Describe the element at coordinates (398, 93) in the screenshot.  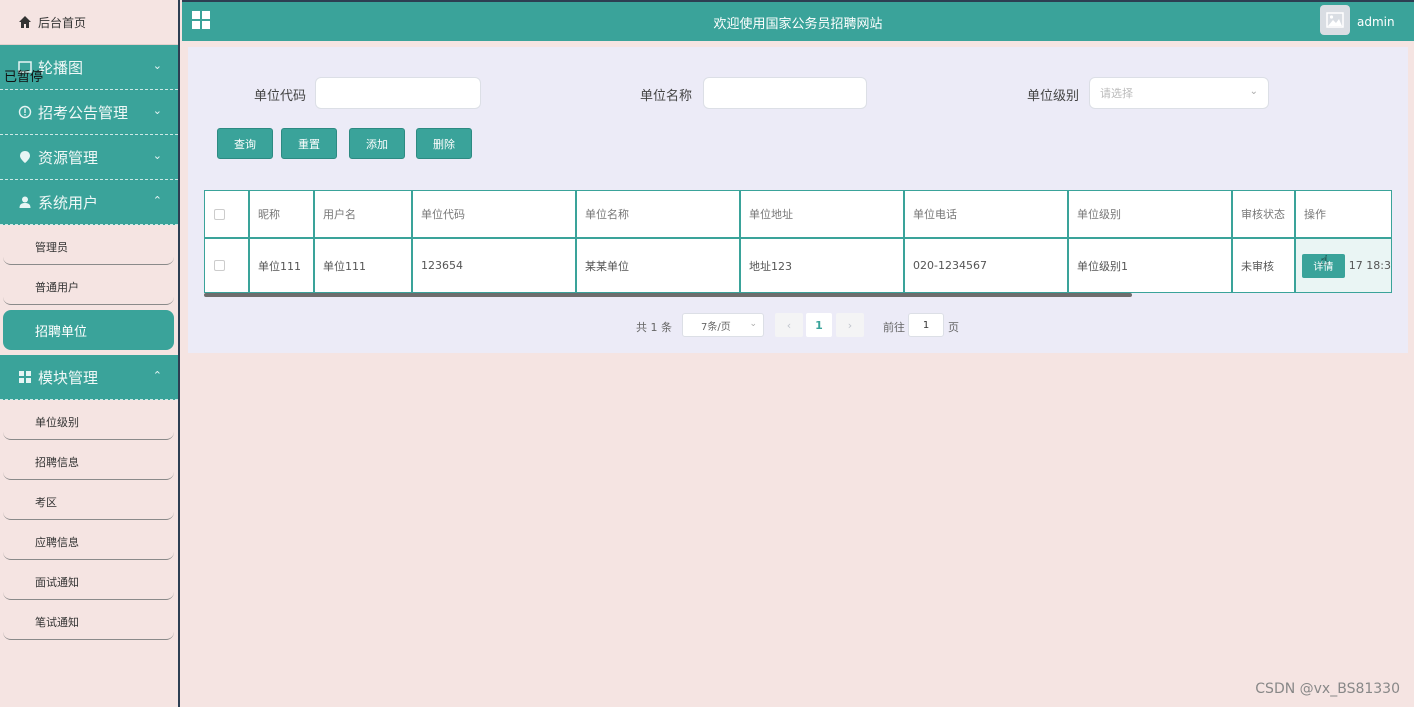
I see `unit-code-input` at that location.